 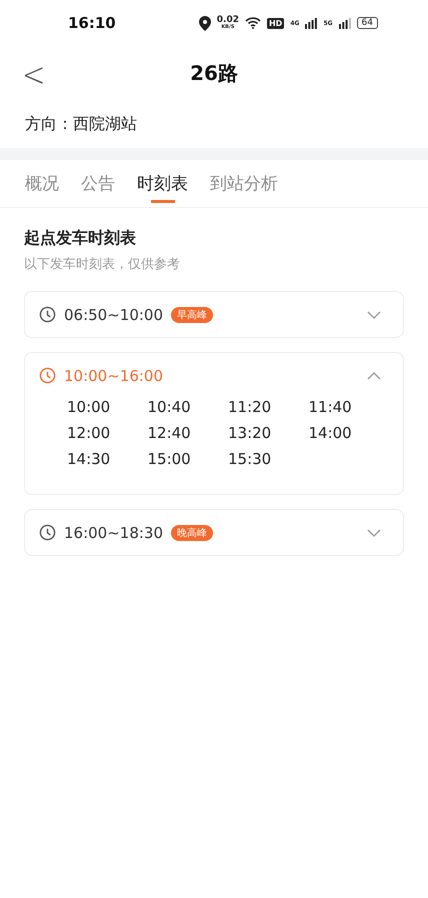 What do you see at coordinates (170, 433) in the screenshot?
I see `departure-time: 12:40` at bounding box center [170, 433].